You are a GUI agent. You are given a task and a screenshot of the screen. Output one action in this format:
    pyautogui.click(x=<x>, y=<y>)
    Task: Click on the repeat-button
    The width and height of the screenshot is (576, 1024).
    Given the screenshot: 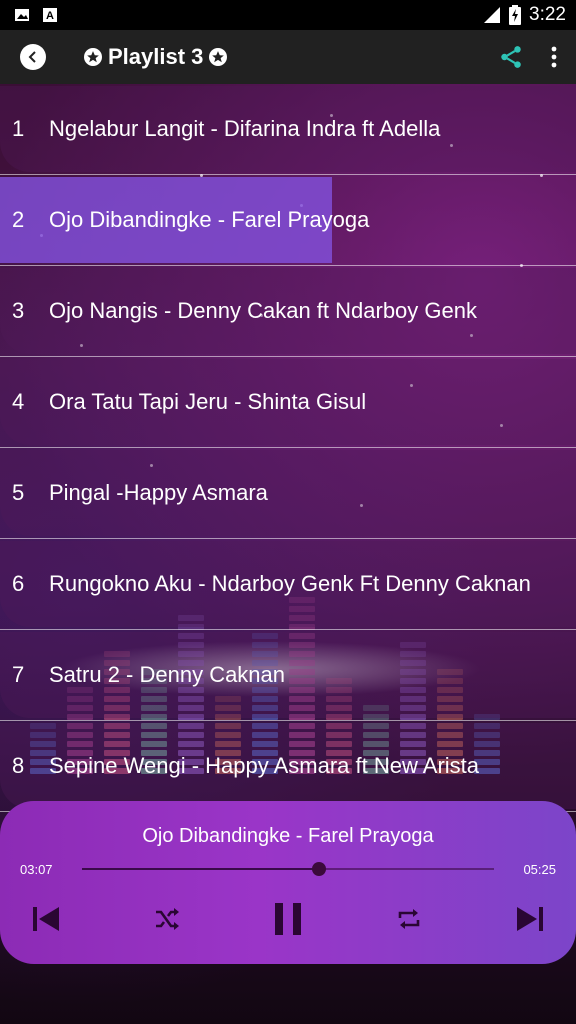 What is the action you would take?
    pyautogui.click(x=409, y=919)
    